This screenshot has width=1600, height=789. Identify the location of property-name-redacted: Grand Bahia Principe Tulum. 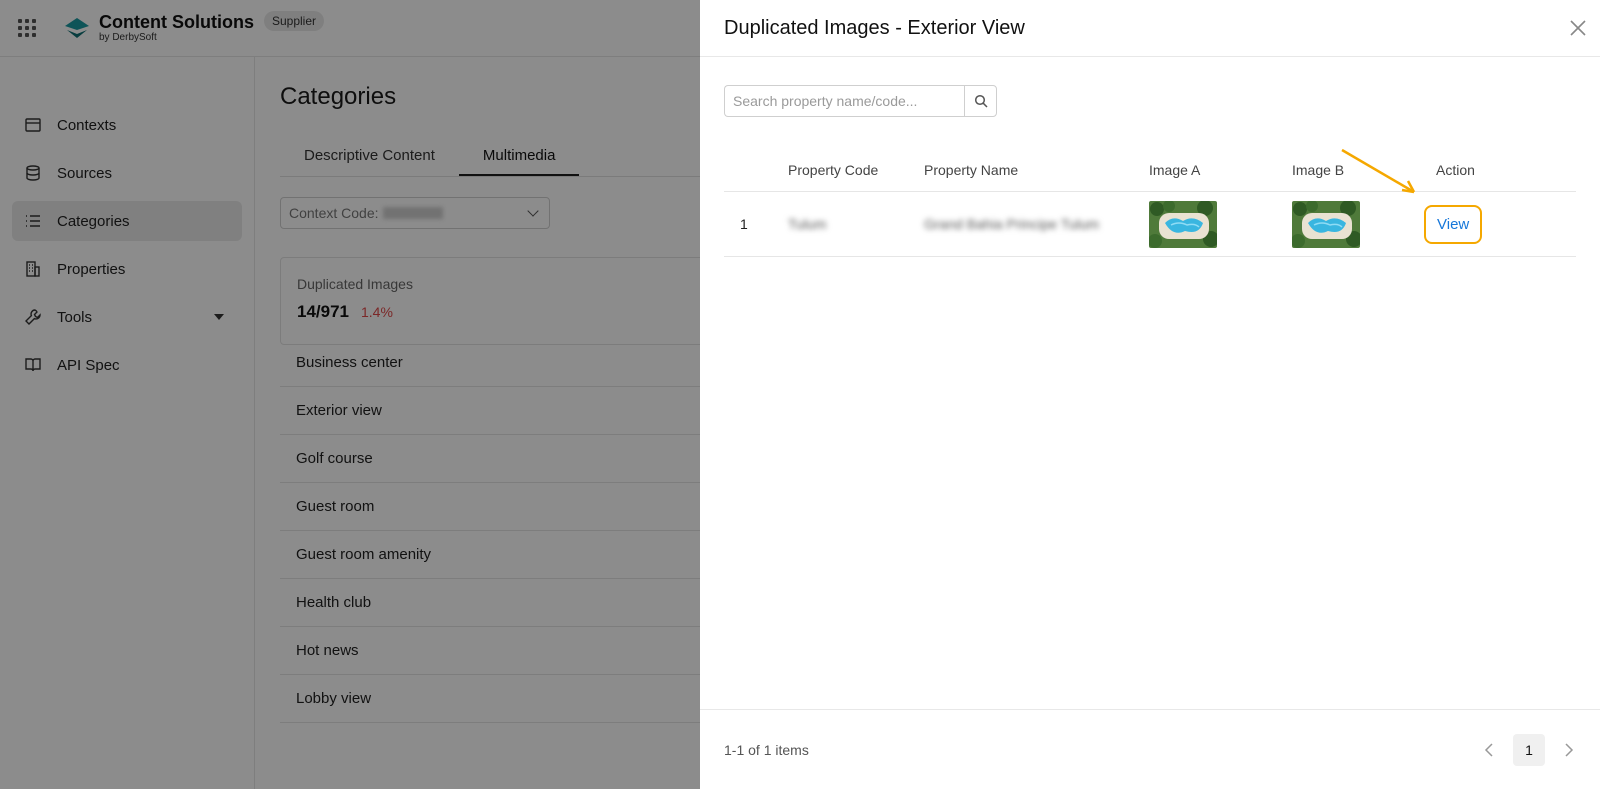
(1012, 224).